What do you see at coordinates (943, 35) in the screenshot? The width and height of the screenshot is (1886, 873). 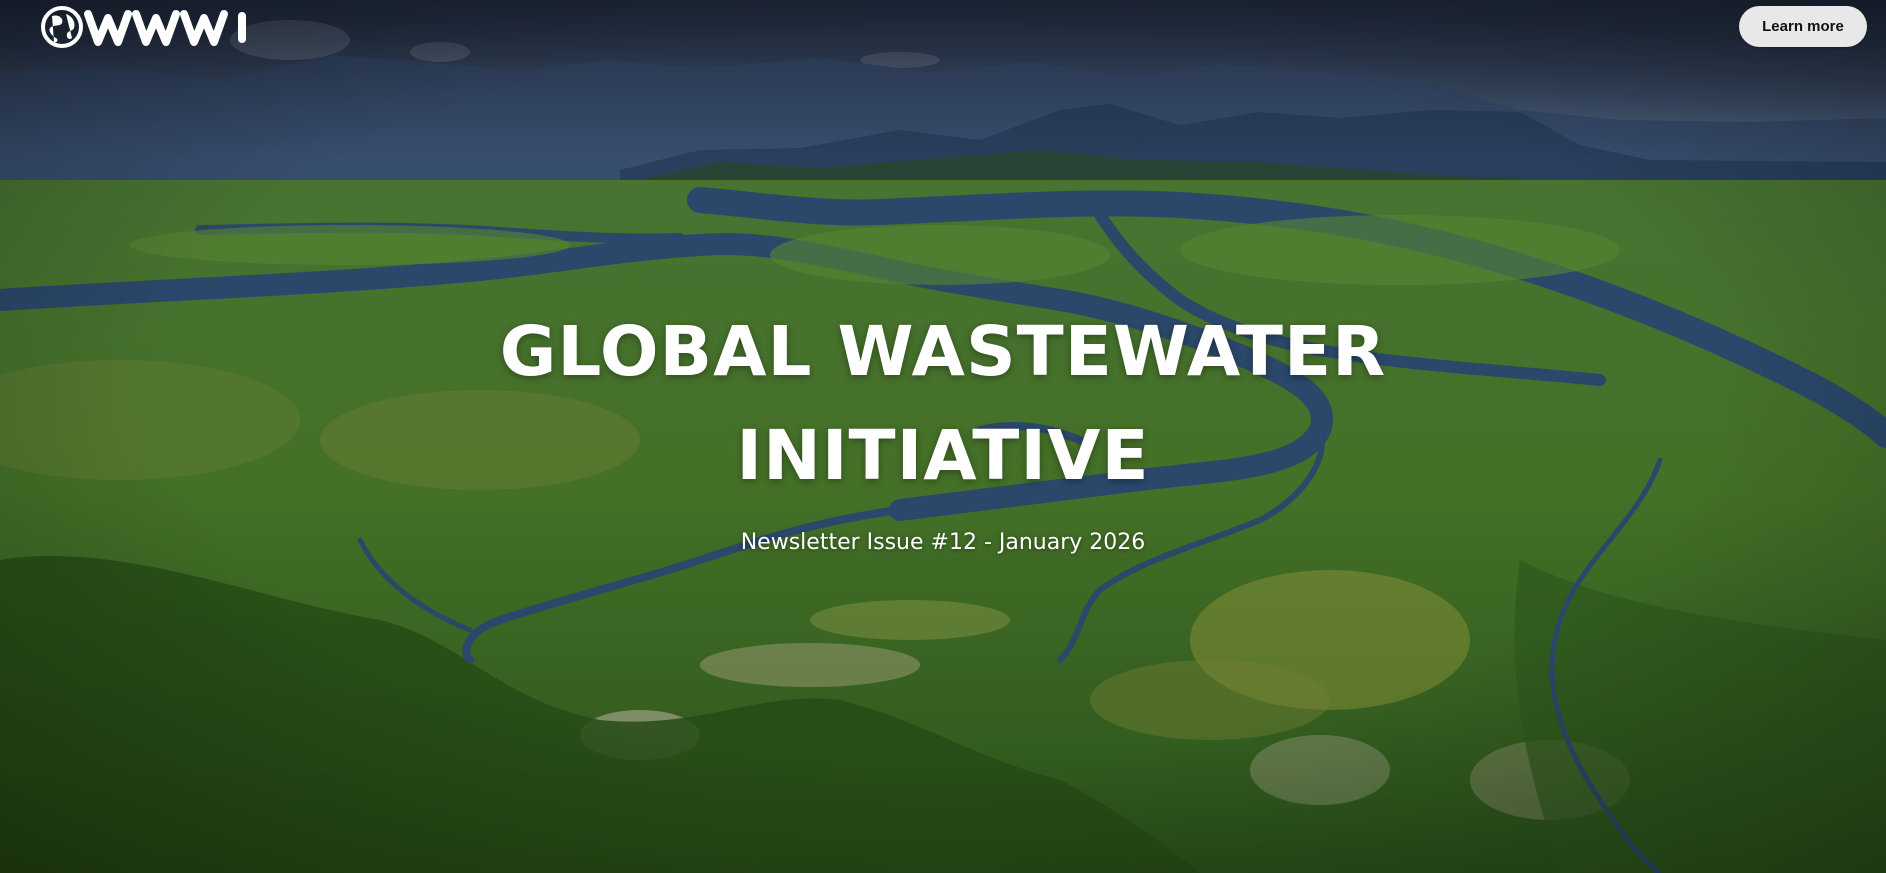 I see `site-header: Learn more` at bounding box center [943, 35].